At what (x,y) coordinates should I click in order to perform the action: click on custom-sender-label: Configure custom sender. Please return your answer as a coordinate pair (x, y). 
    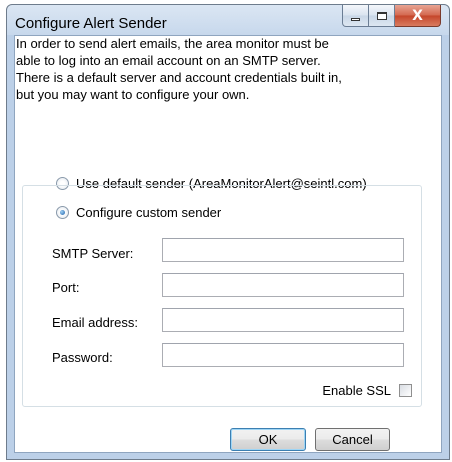
    Looking at the image, I should click on (149, 212).